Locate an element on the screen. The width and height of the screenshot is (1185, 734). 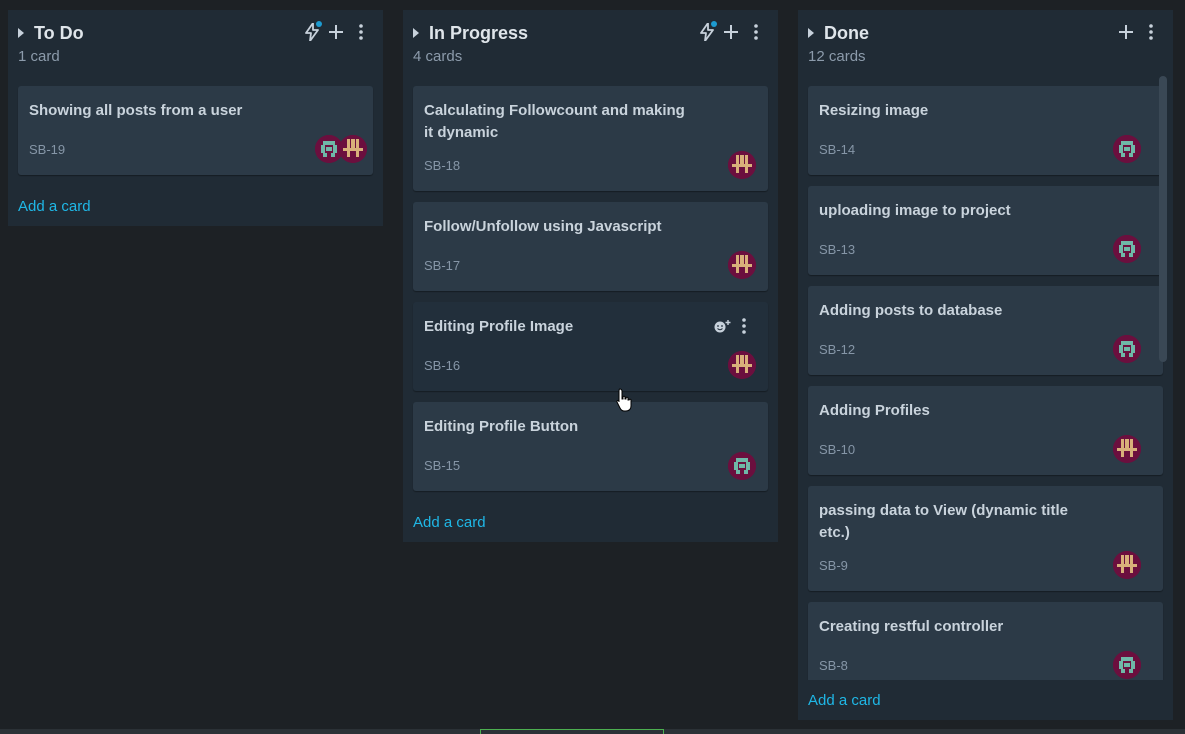
card: Creating restful controller SB-8 is located at coordinates (985, 641).